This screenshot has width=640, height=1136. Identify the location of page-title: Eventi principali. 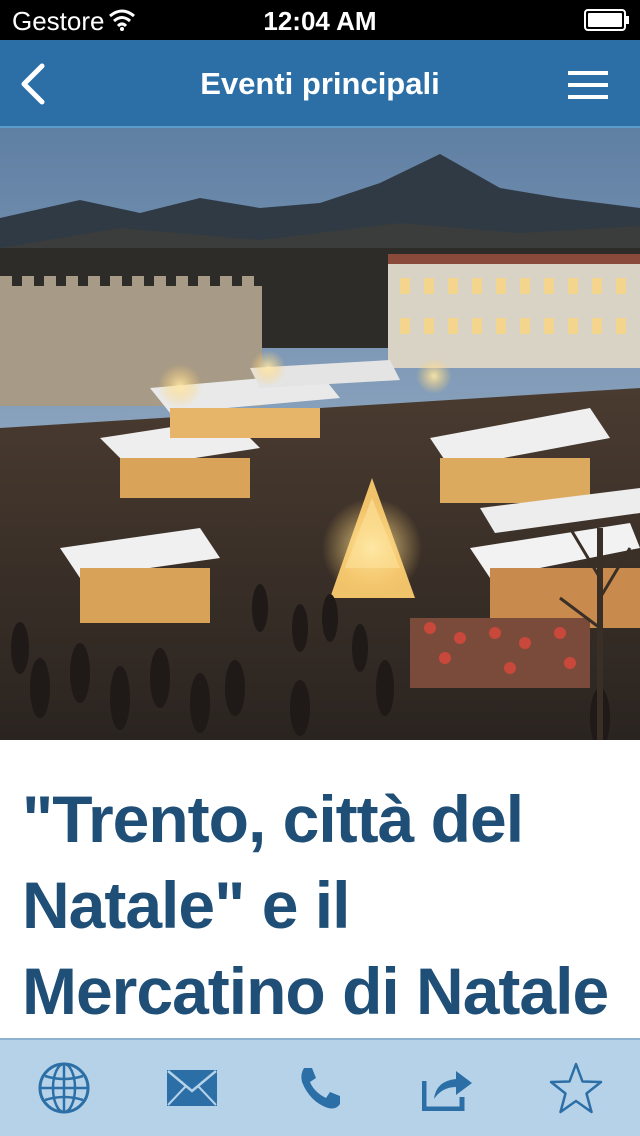
(320, 83).